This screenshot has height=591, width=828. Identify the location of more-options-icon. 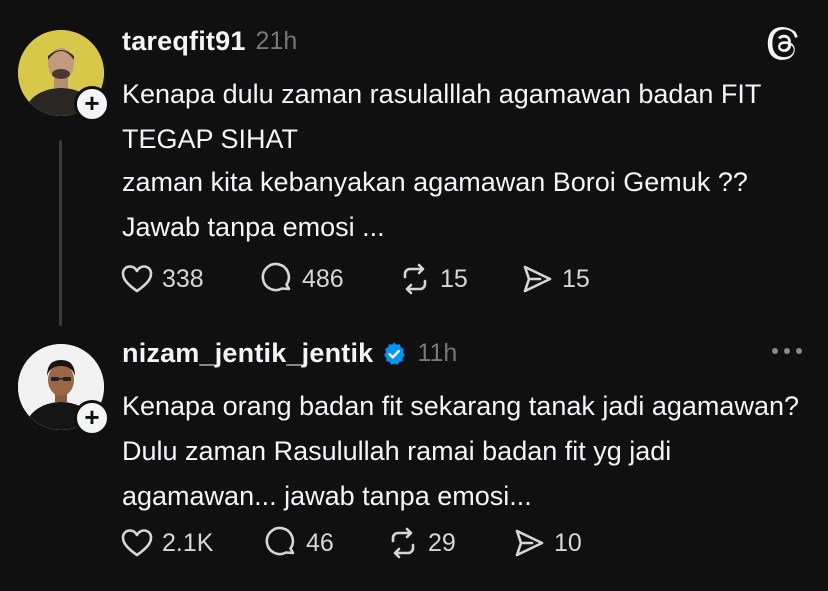
(787, 351).